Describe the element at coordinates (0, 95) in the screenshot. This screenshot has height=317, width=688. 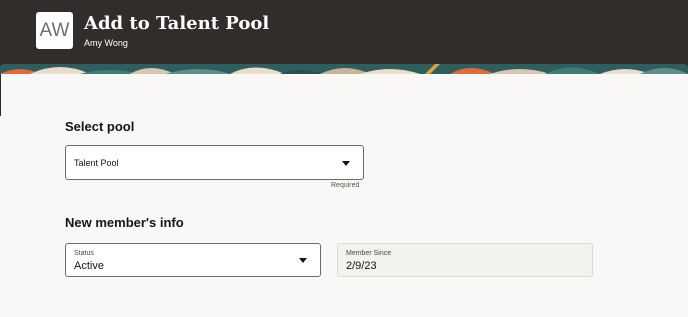
I see `left-edge-divider` at that location.